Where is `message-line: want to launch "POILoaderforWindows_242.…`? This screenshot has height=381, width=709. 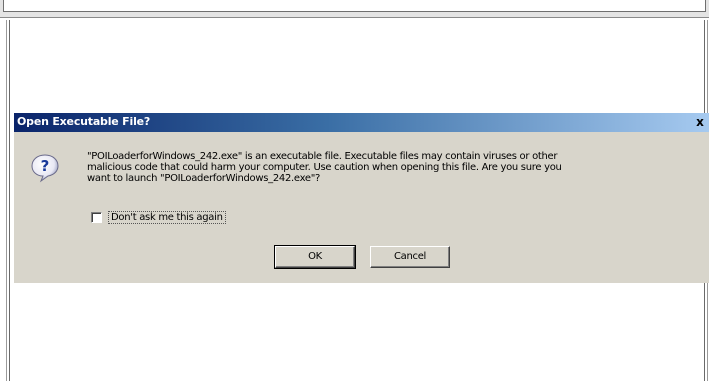 message-line: want to launch "POILoaderforWindows_242.… is located at coordinates (204, 178).